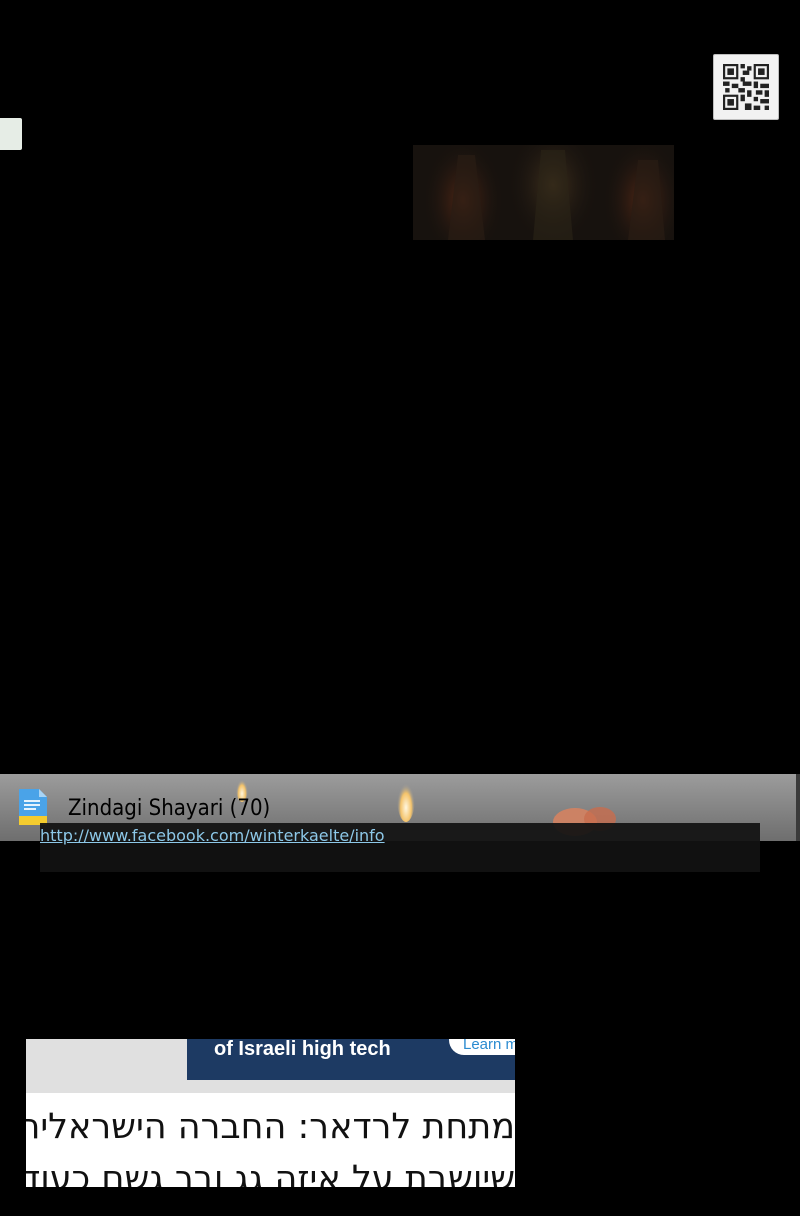 The width and height of the screenshot is (800, 1216). Describe the element at coordinates (798, 807) in the screenshot. I see `strip-edge` at that location.